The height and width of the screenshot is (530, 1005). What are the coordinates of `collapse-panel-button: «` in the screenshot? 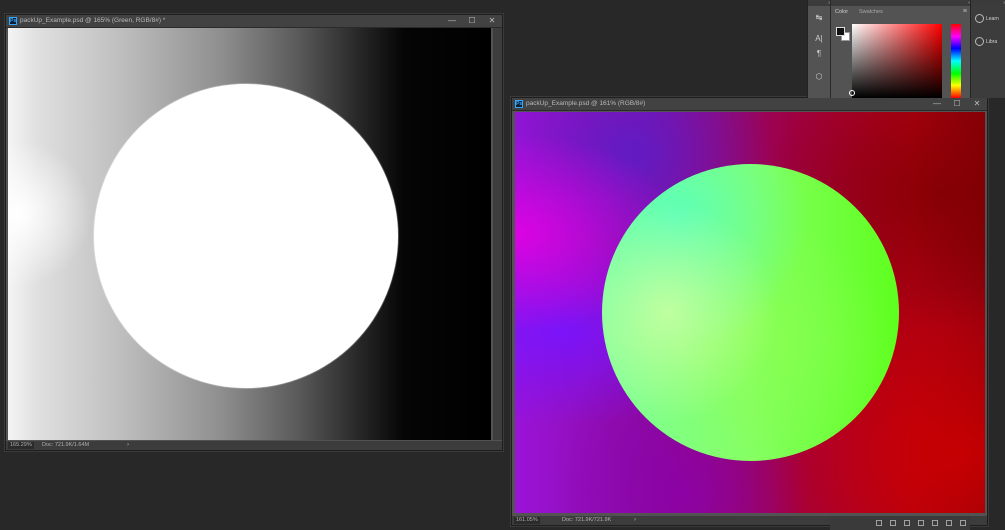 It's located at (901, 3).